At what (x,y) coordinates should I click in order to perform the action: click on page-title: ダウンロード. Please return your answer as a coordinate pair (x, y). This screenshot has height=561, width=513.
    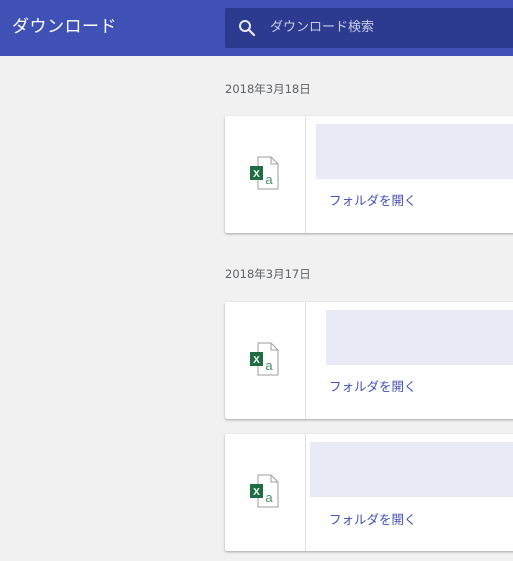
    Looking at the image, I should click on (64, 27).